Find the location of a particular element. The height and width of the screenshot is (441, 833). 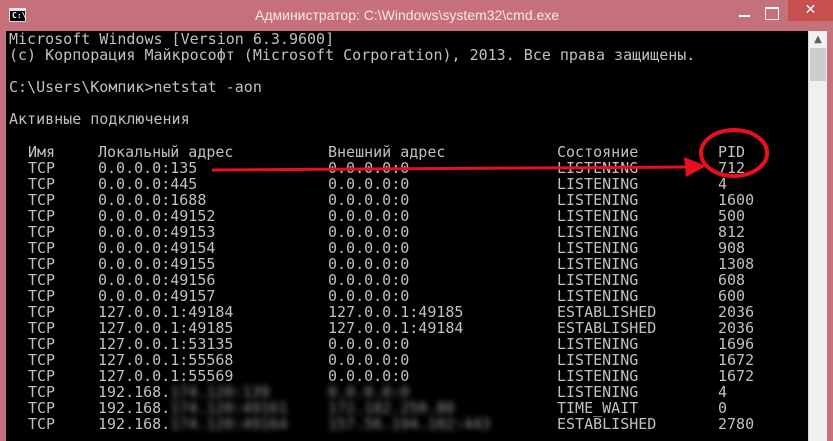

cell-pid: 1696 is located at coordinates (736, 344).